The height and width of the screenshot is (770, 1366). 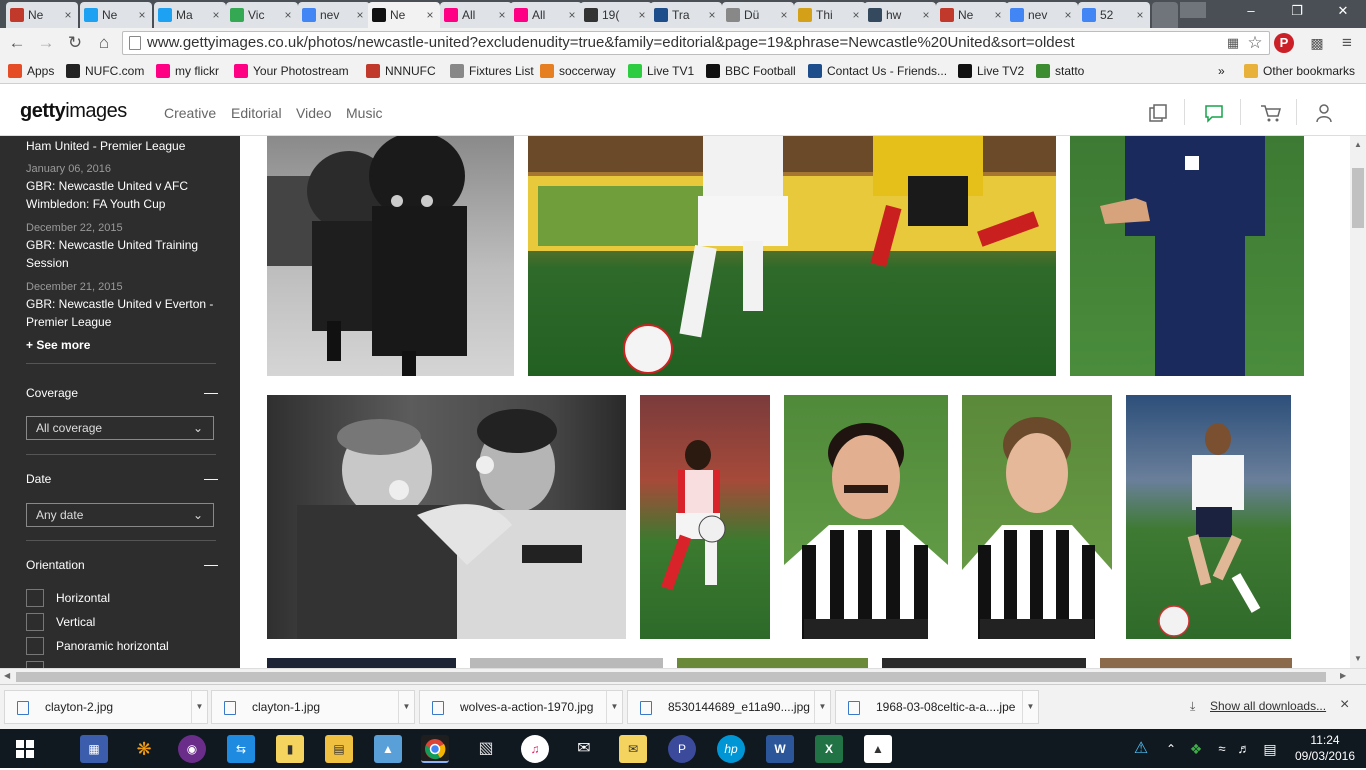 I want to click on bookmark-item: NNNUFC, so click(x=401, y=71).